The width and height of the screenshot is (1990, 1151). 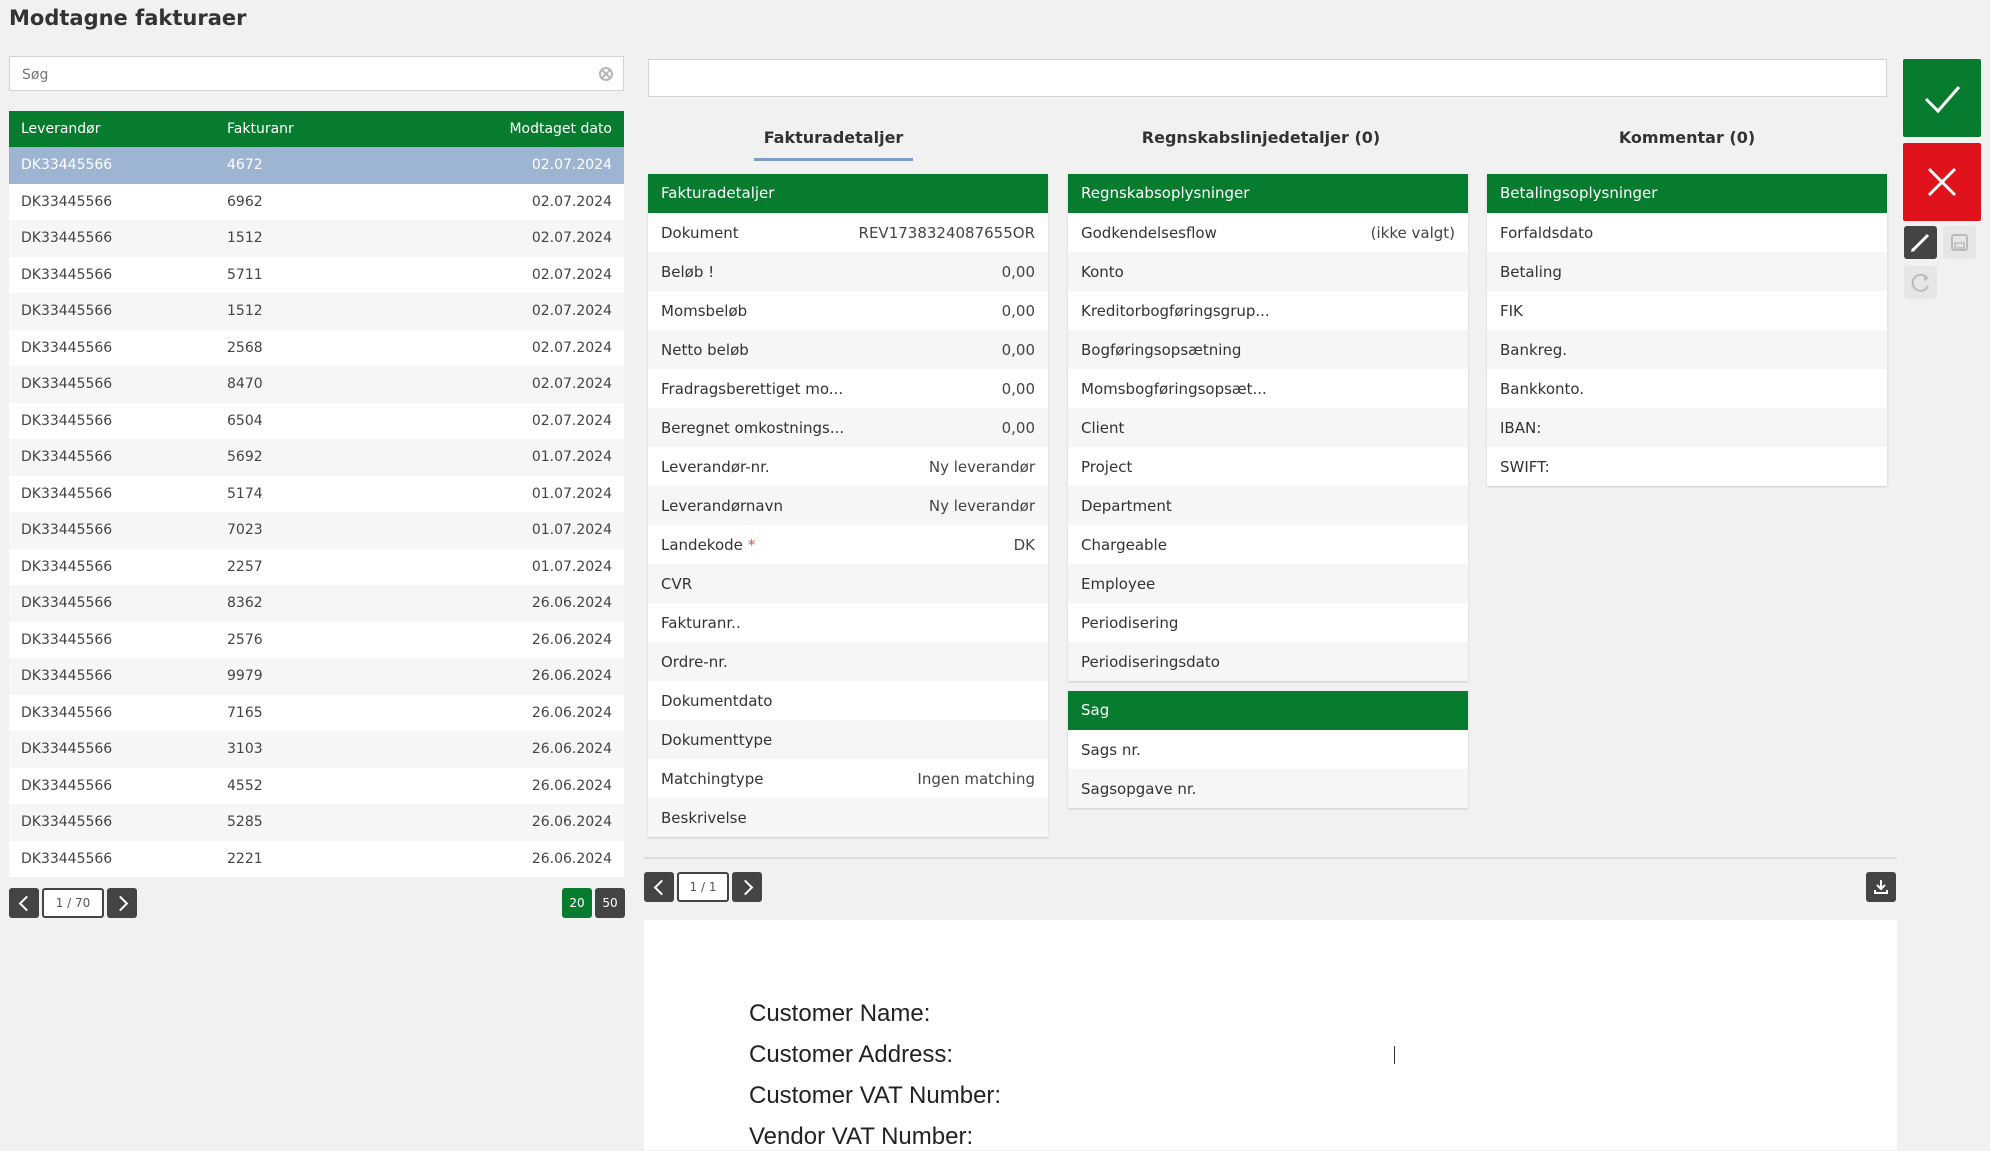 What do you see at coordinates (316, 603) in the screenshot?
I see `table-row: DK33445566 8362 26.06.2024` at bounding box center [316, 603].